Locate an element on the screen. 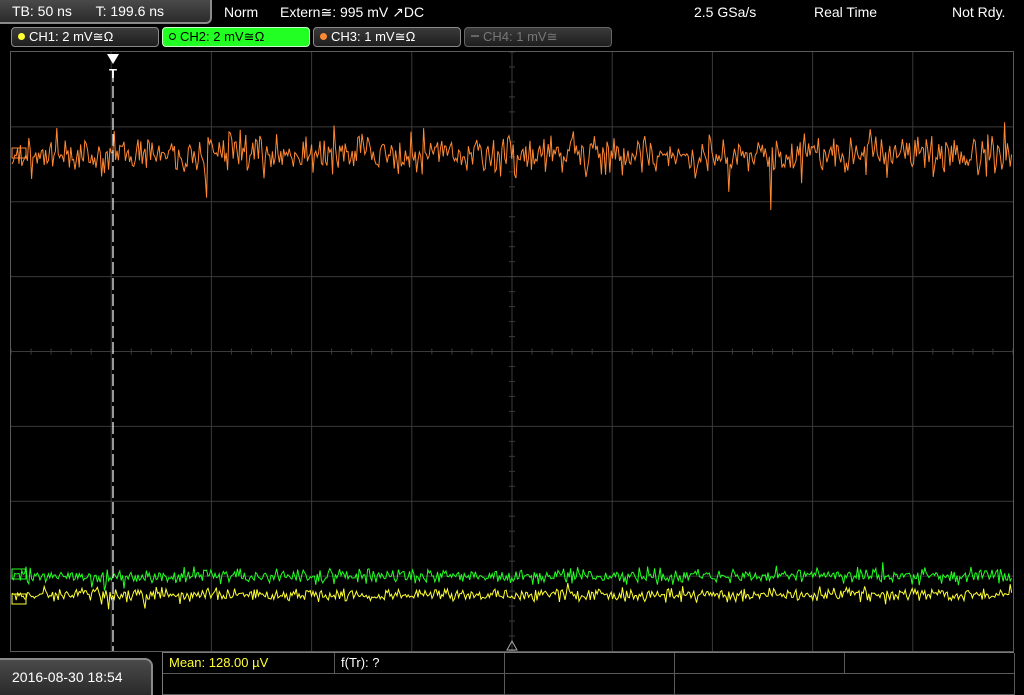 The image size is (1024, 695). ch1-indicator-icon is located at coordinates (21, 36).